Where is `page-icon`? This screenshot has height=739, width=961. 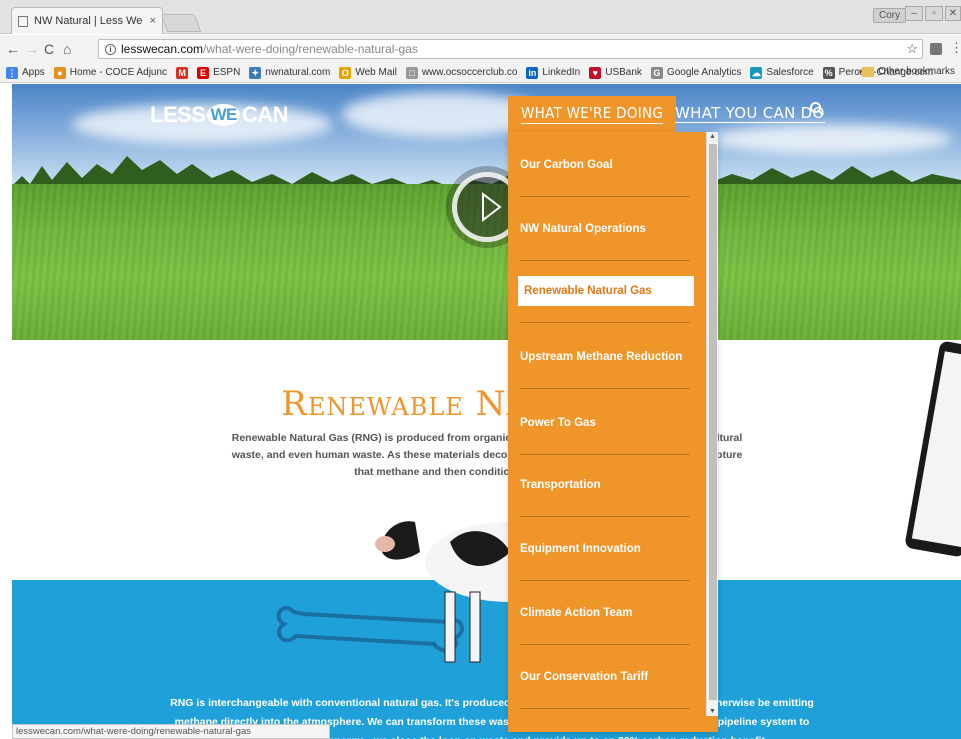 page-icon is located at coordinates (23, 21).